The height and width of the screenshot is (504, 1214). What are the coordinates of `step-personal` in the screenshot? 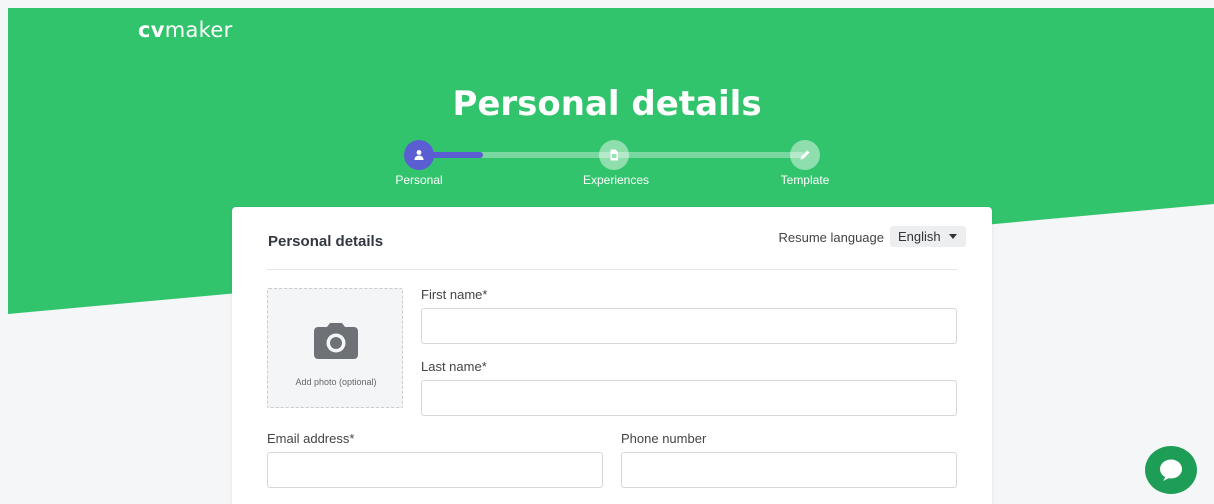 It's located at (419, 155).